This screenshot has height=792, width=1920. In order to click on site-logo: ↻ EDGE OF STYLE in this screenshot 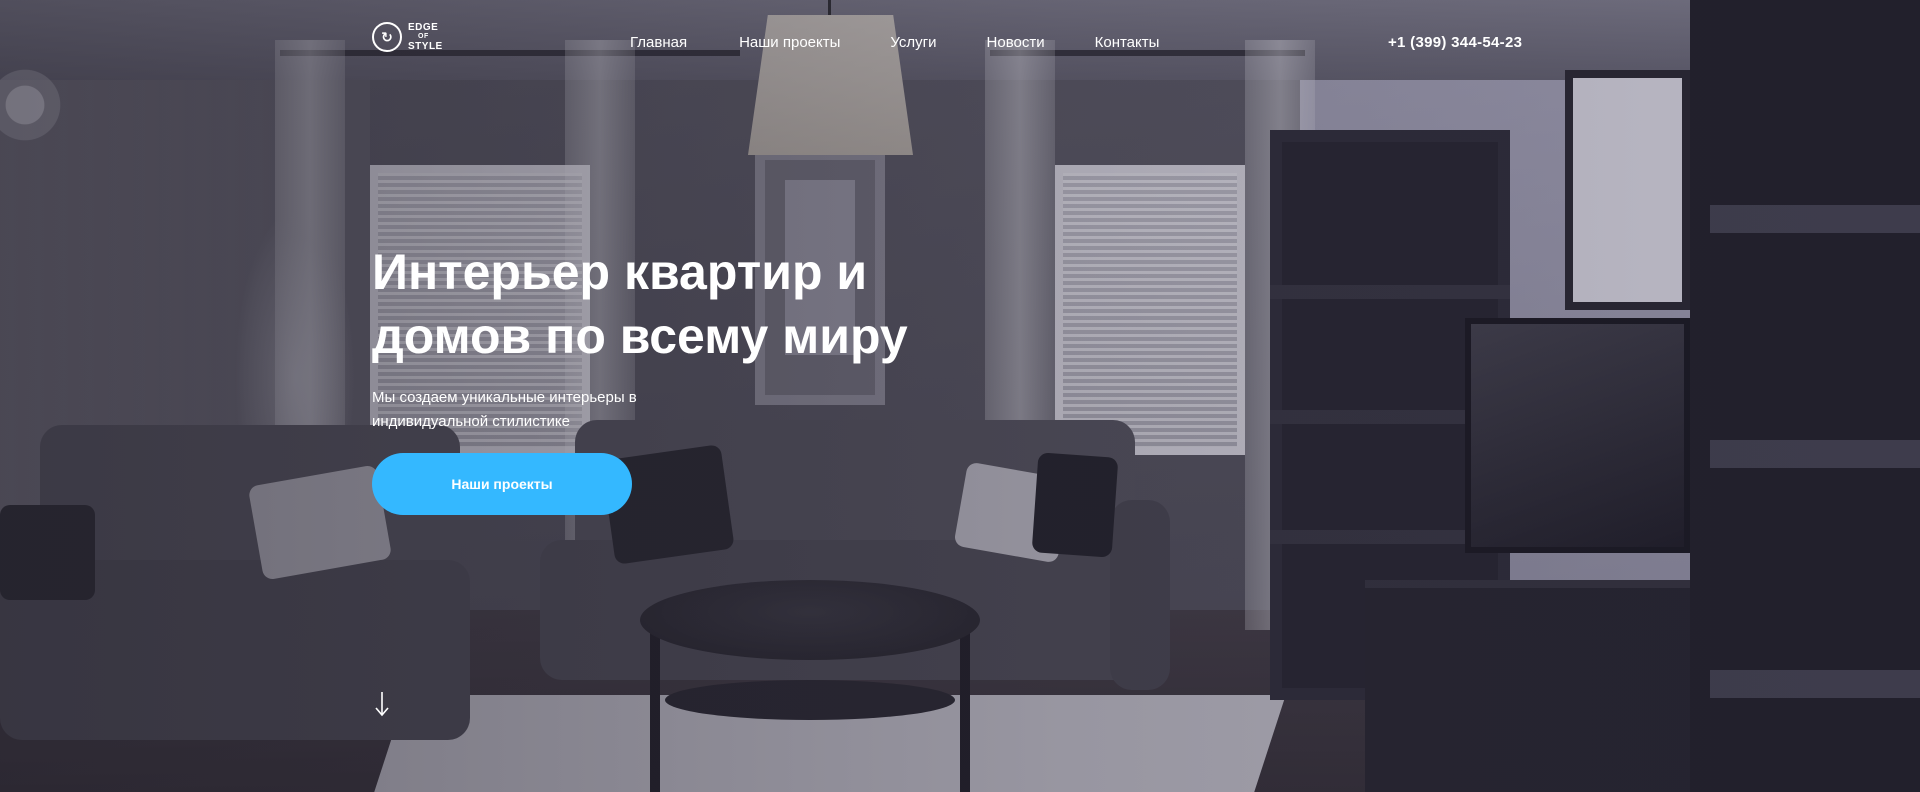, I will do `click(407, 37)`.